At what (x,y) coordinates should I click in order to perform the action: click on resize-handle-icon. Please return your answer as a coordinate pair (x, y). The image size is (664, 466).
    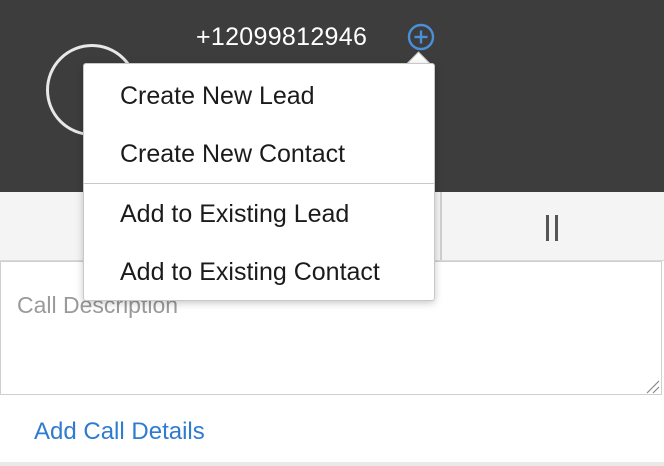
    Looking at the image, I should click on (652, 386).